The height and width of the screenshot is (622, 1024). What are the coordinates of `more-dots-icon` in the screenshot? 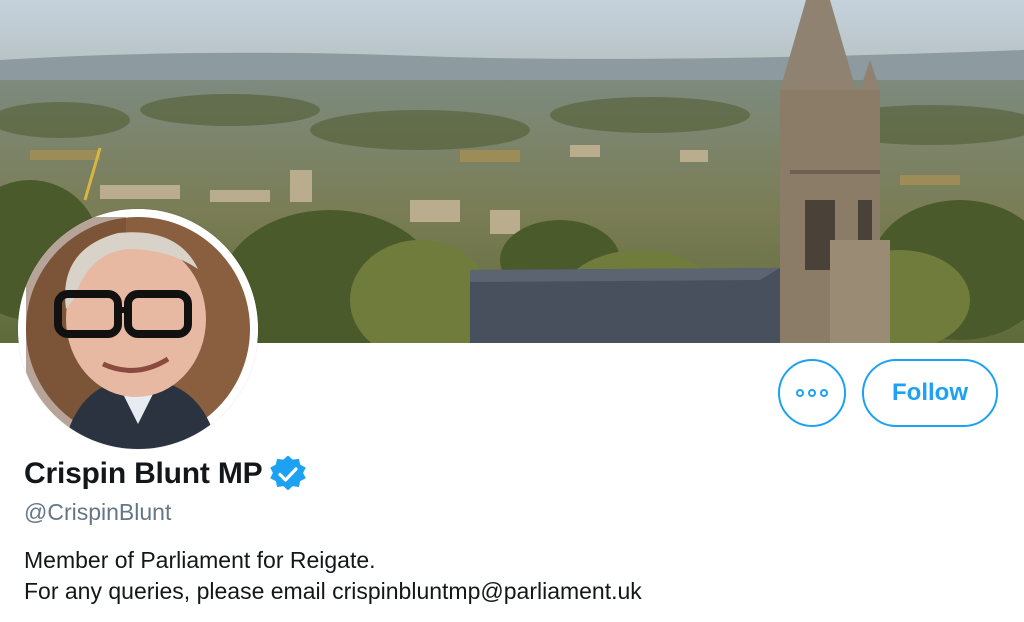 It's located at (812, 393).